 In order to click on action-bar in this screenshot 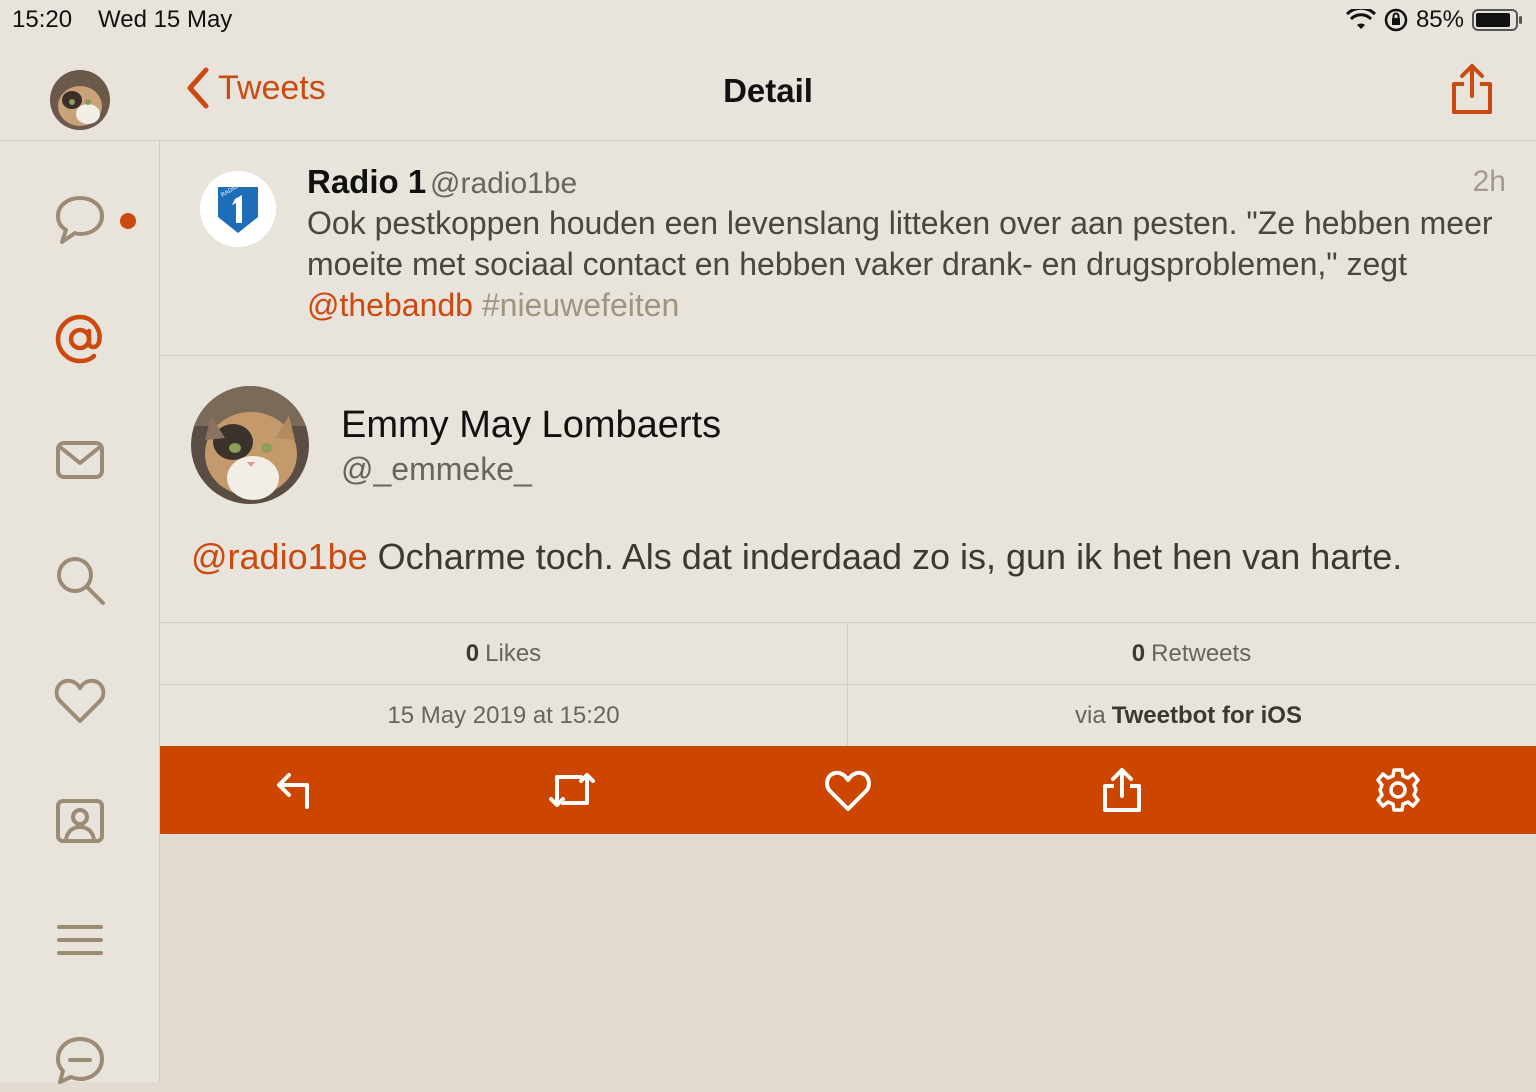, I will do `click(848, 790)`.